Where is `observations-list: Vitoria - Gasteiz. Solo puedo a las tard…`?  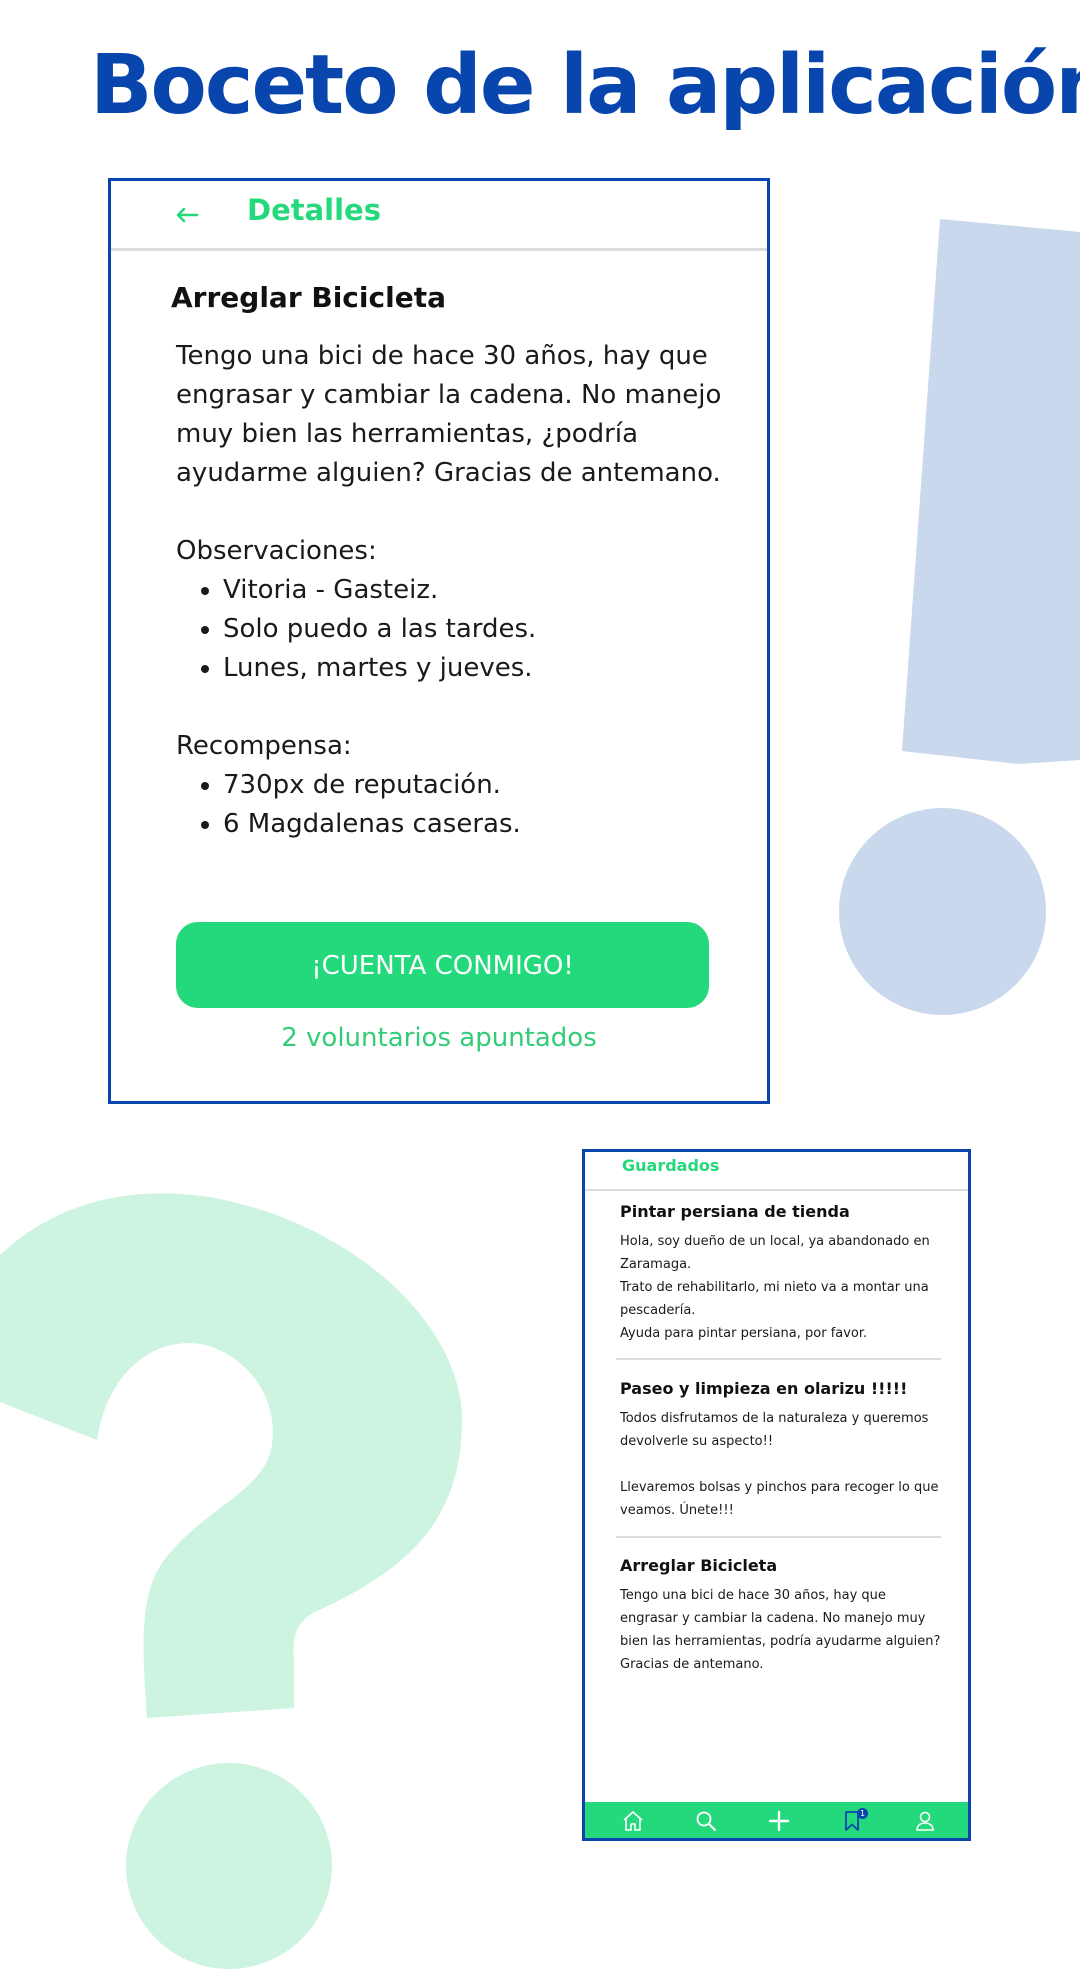
observations-list: Vitoria - Gasteiz. Solo puedo a las tard… is located at coordinates (458, 629).